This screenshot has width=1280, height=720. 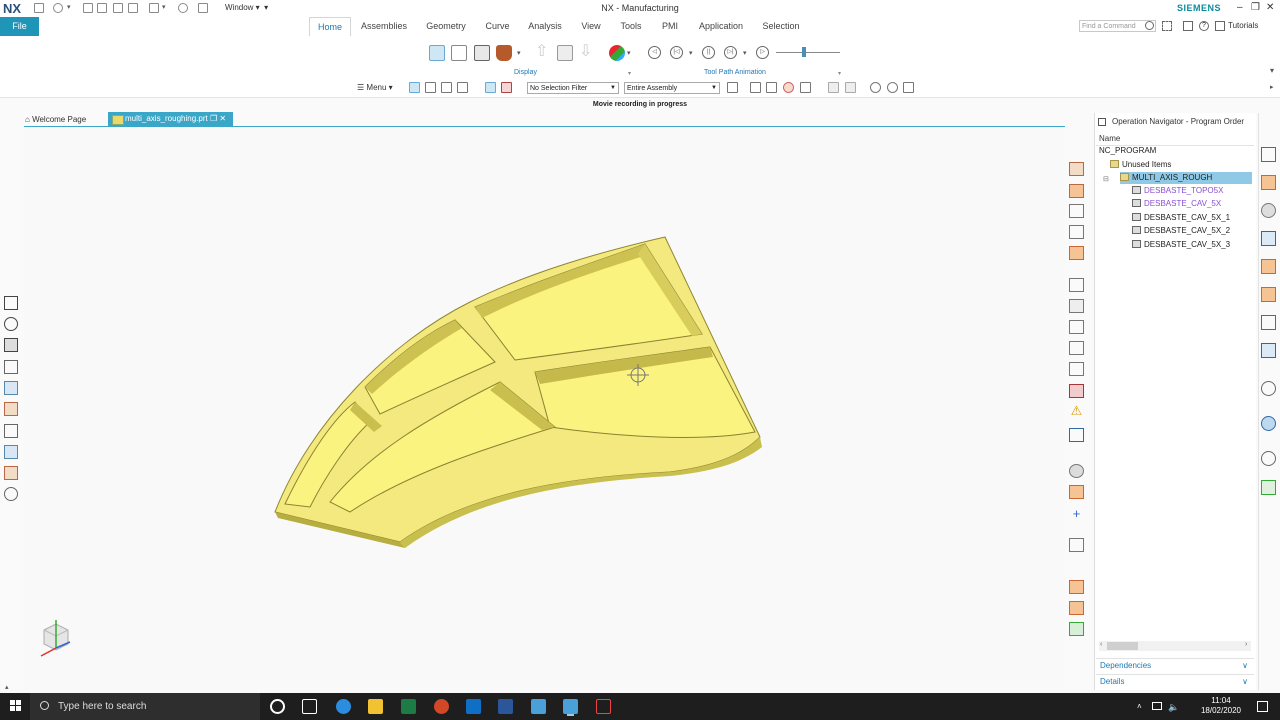 What do you see at coordinates (631, 26) in the screenshot?
I see `tab-tools: Tools` at bounding box center [631, 26].